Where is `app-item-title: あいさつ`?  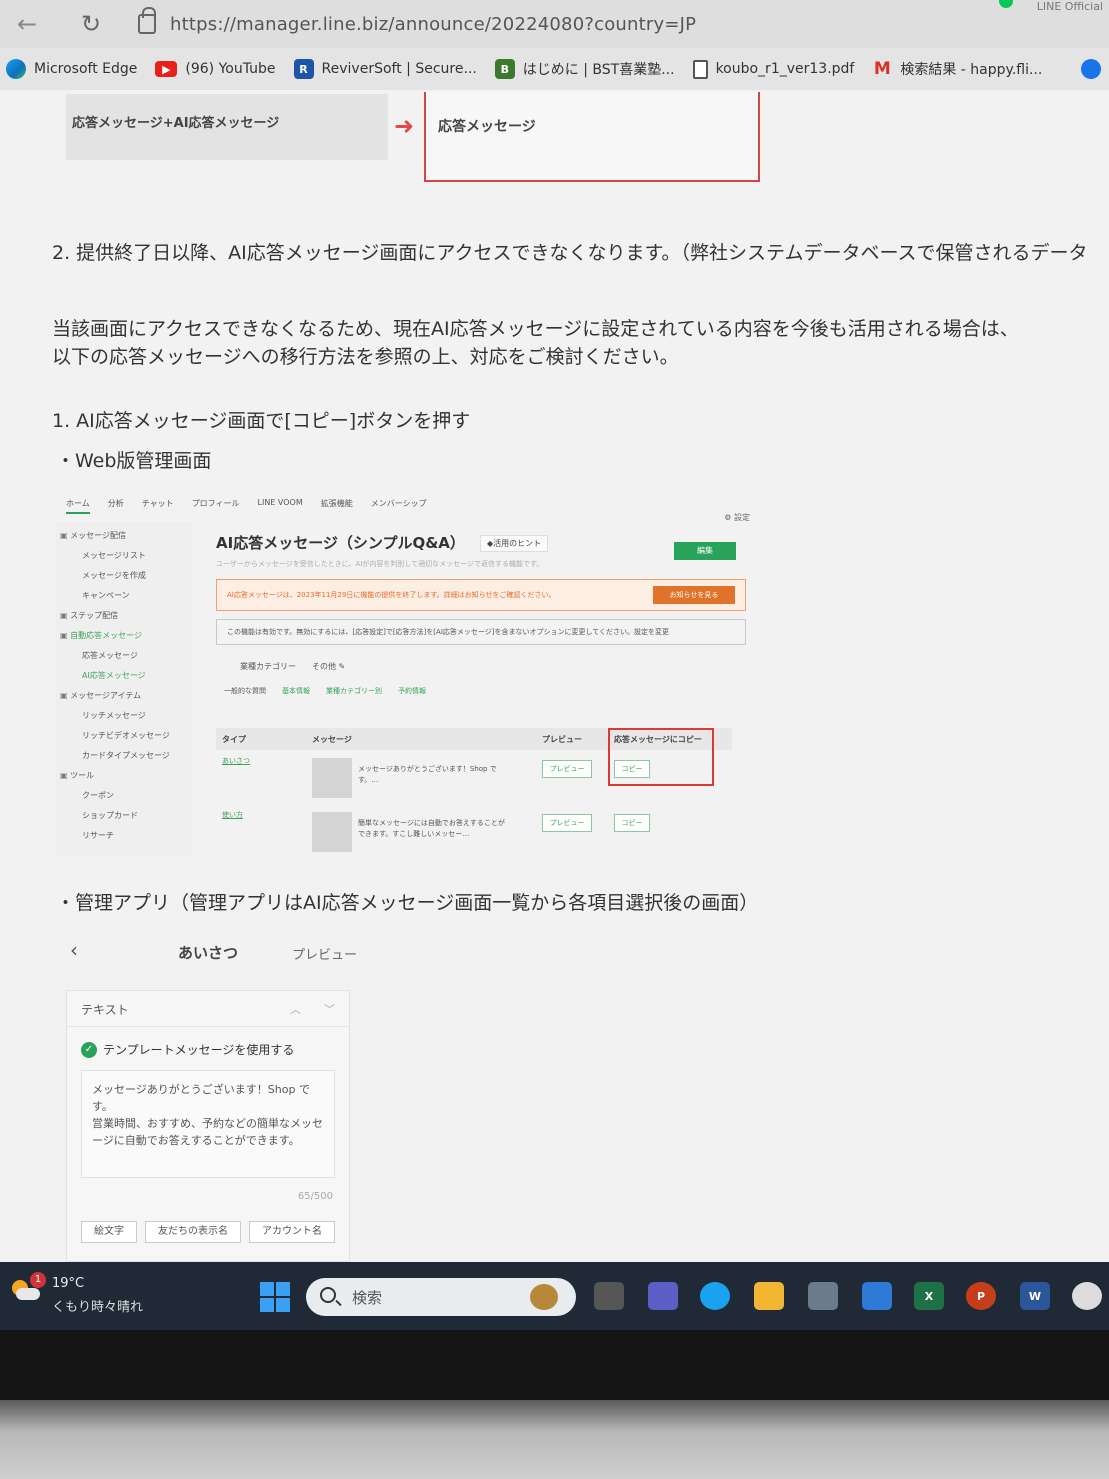
app-item-title: あいさつ is located at coordinates (208, 953).